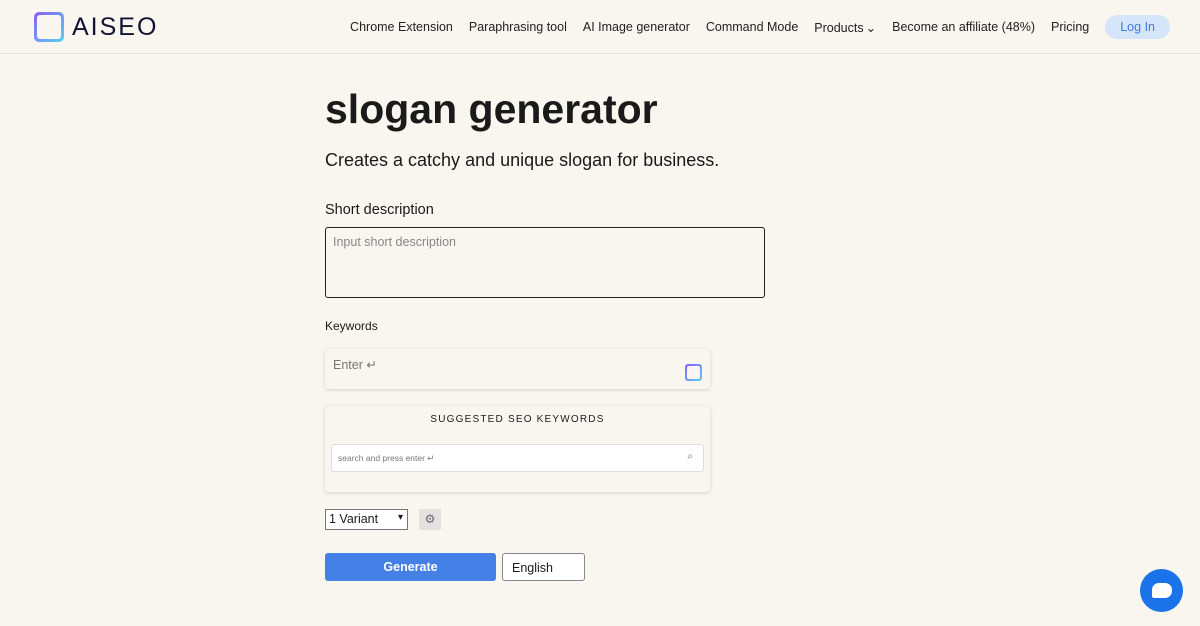 This screenshot has width=1200, height=626. I want to click on brand-name: AISEO, so click(115, 26).